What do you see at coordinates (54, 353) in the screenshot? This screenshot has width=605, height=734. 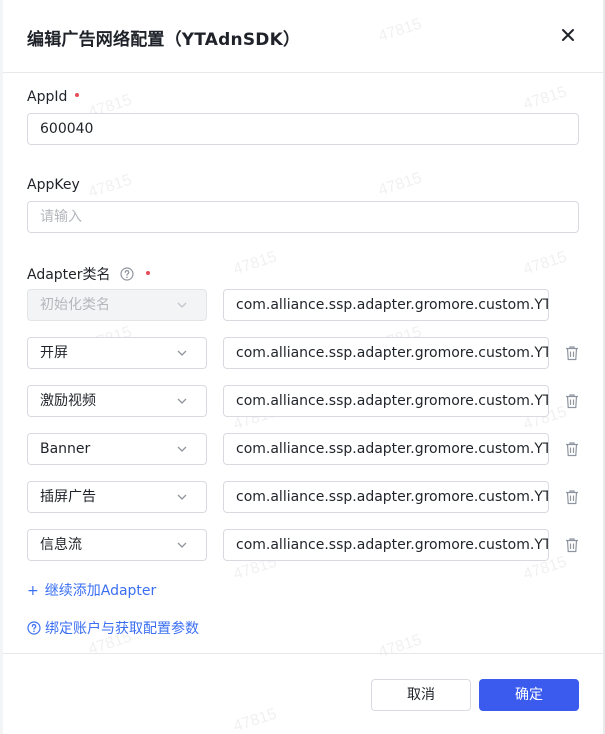 I see `adapter-type-value: 开屏` at bounding box center [54, 353].